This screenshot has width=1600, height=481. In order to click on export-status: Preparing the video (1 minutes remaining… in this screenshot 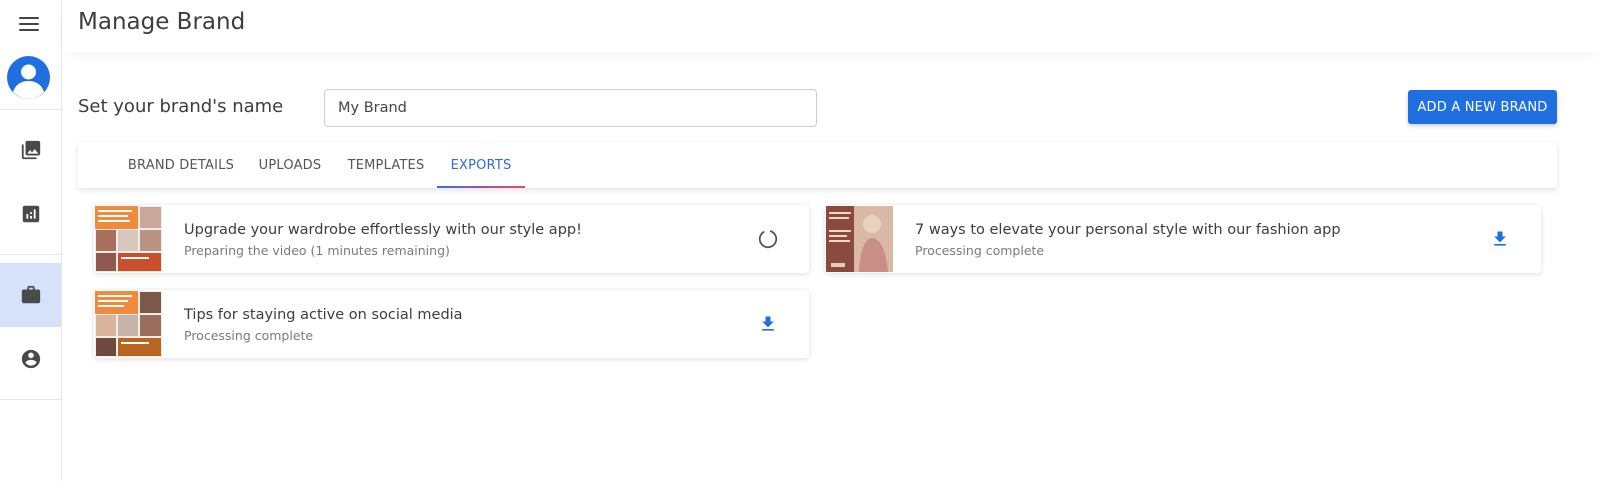, I will do `click(317, 250)`.